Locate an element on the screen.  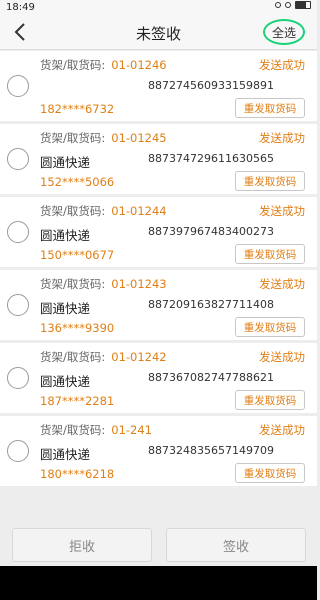
reject-button: 拒收 is located at coordinates (82, 545).